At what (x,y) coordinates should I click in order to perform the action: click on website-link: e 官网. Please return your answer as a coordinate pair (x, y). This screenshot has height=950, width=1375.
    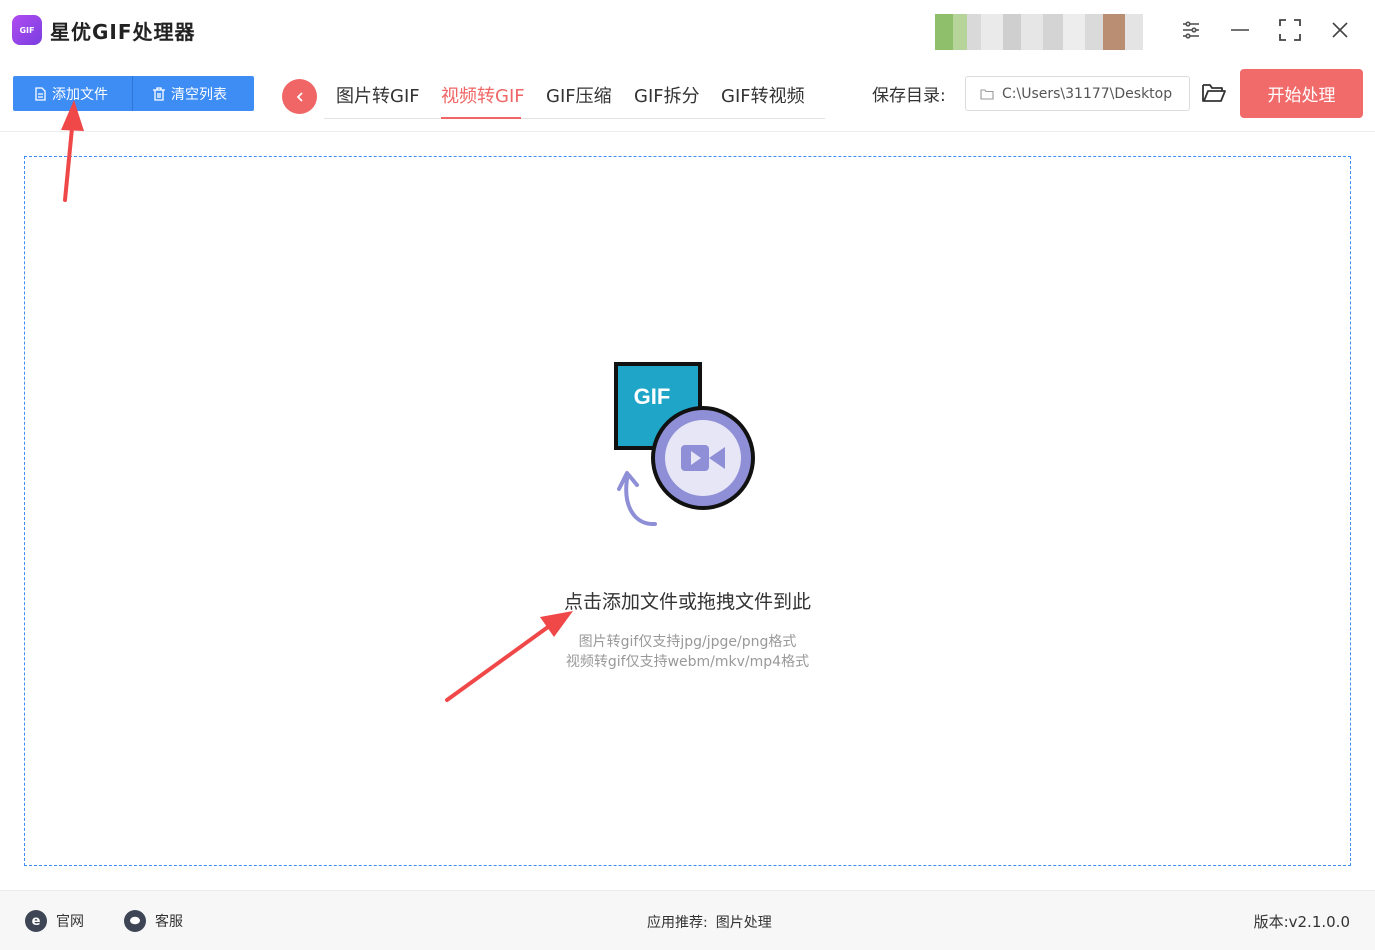
    Looking at the image, I should click on (54, 921).